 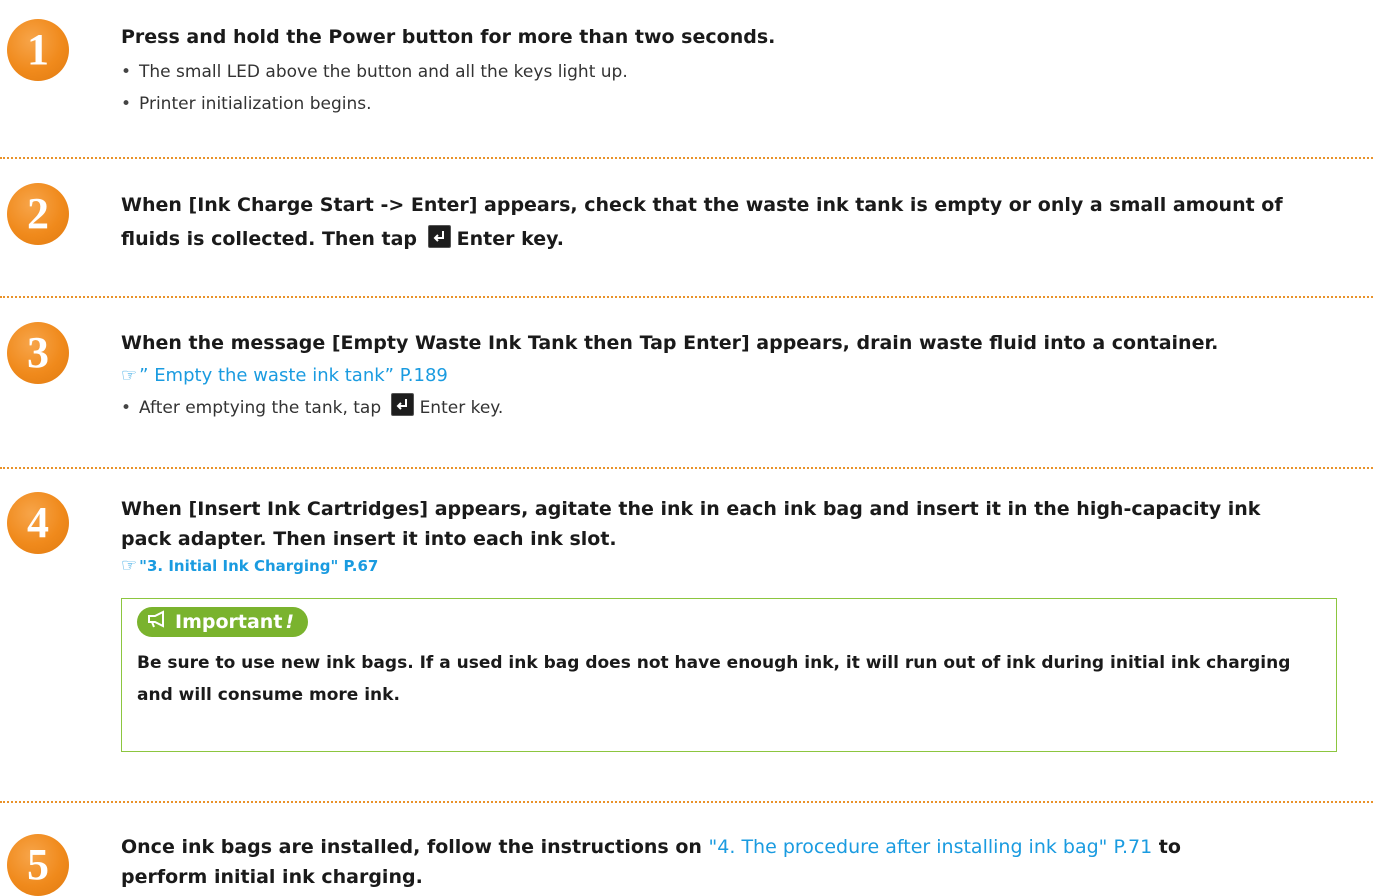 What do you see at coordinates (743, 408) in the screenshot?
I see `bullet-item: • After emptying the tank, tap Enter key.` at bounding box center [743, 408].